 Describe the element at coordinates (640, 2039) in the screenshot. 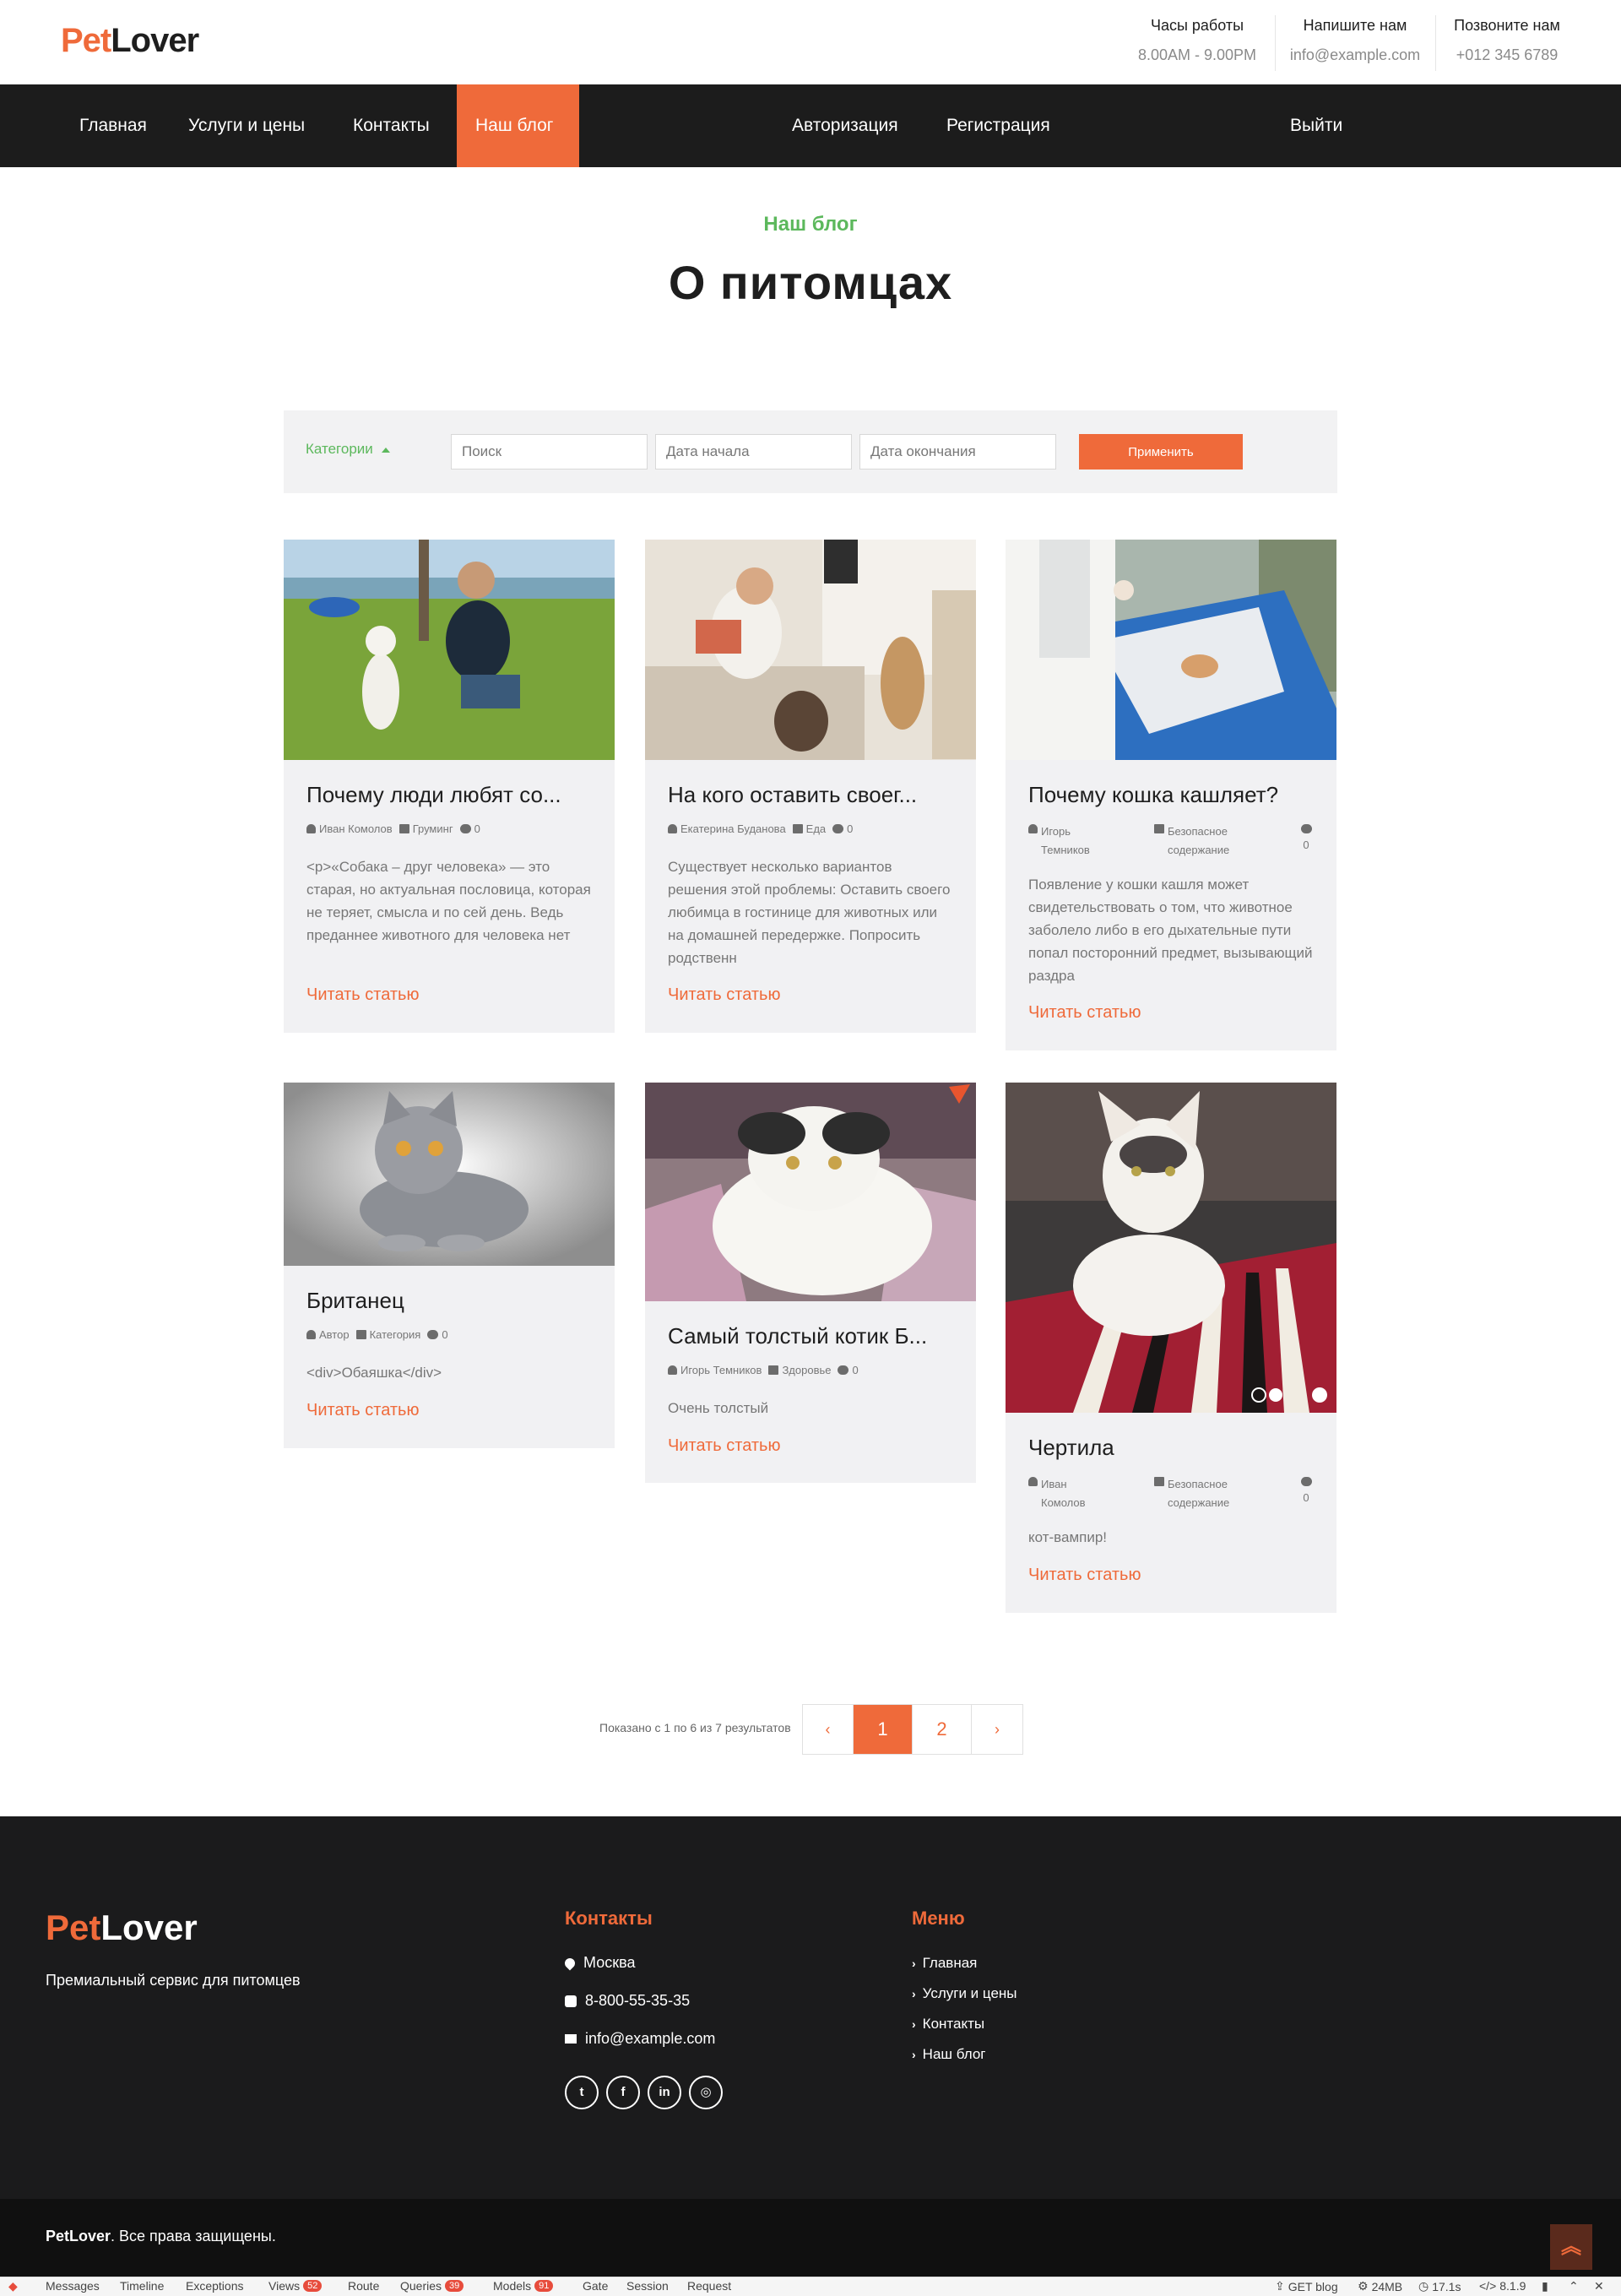

I see `footer-email: info@example.com` at that location.